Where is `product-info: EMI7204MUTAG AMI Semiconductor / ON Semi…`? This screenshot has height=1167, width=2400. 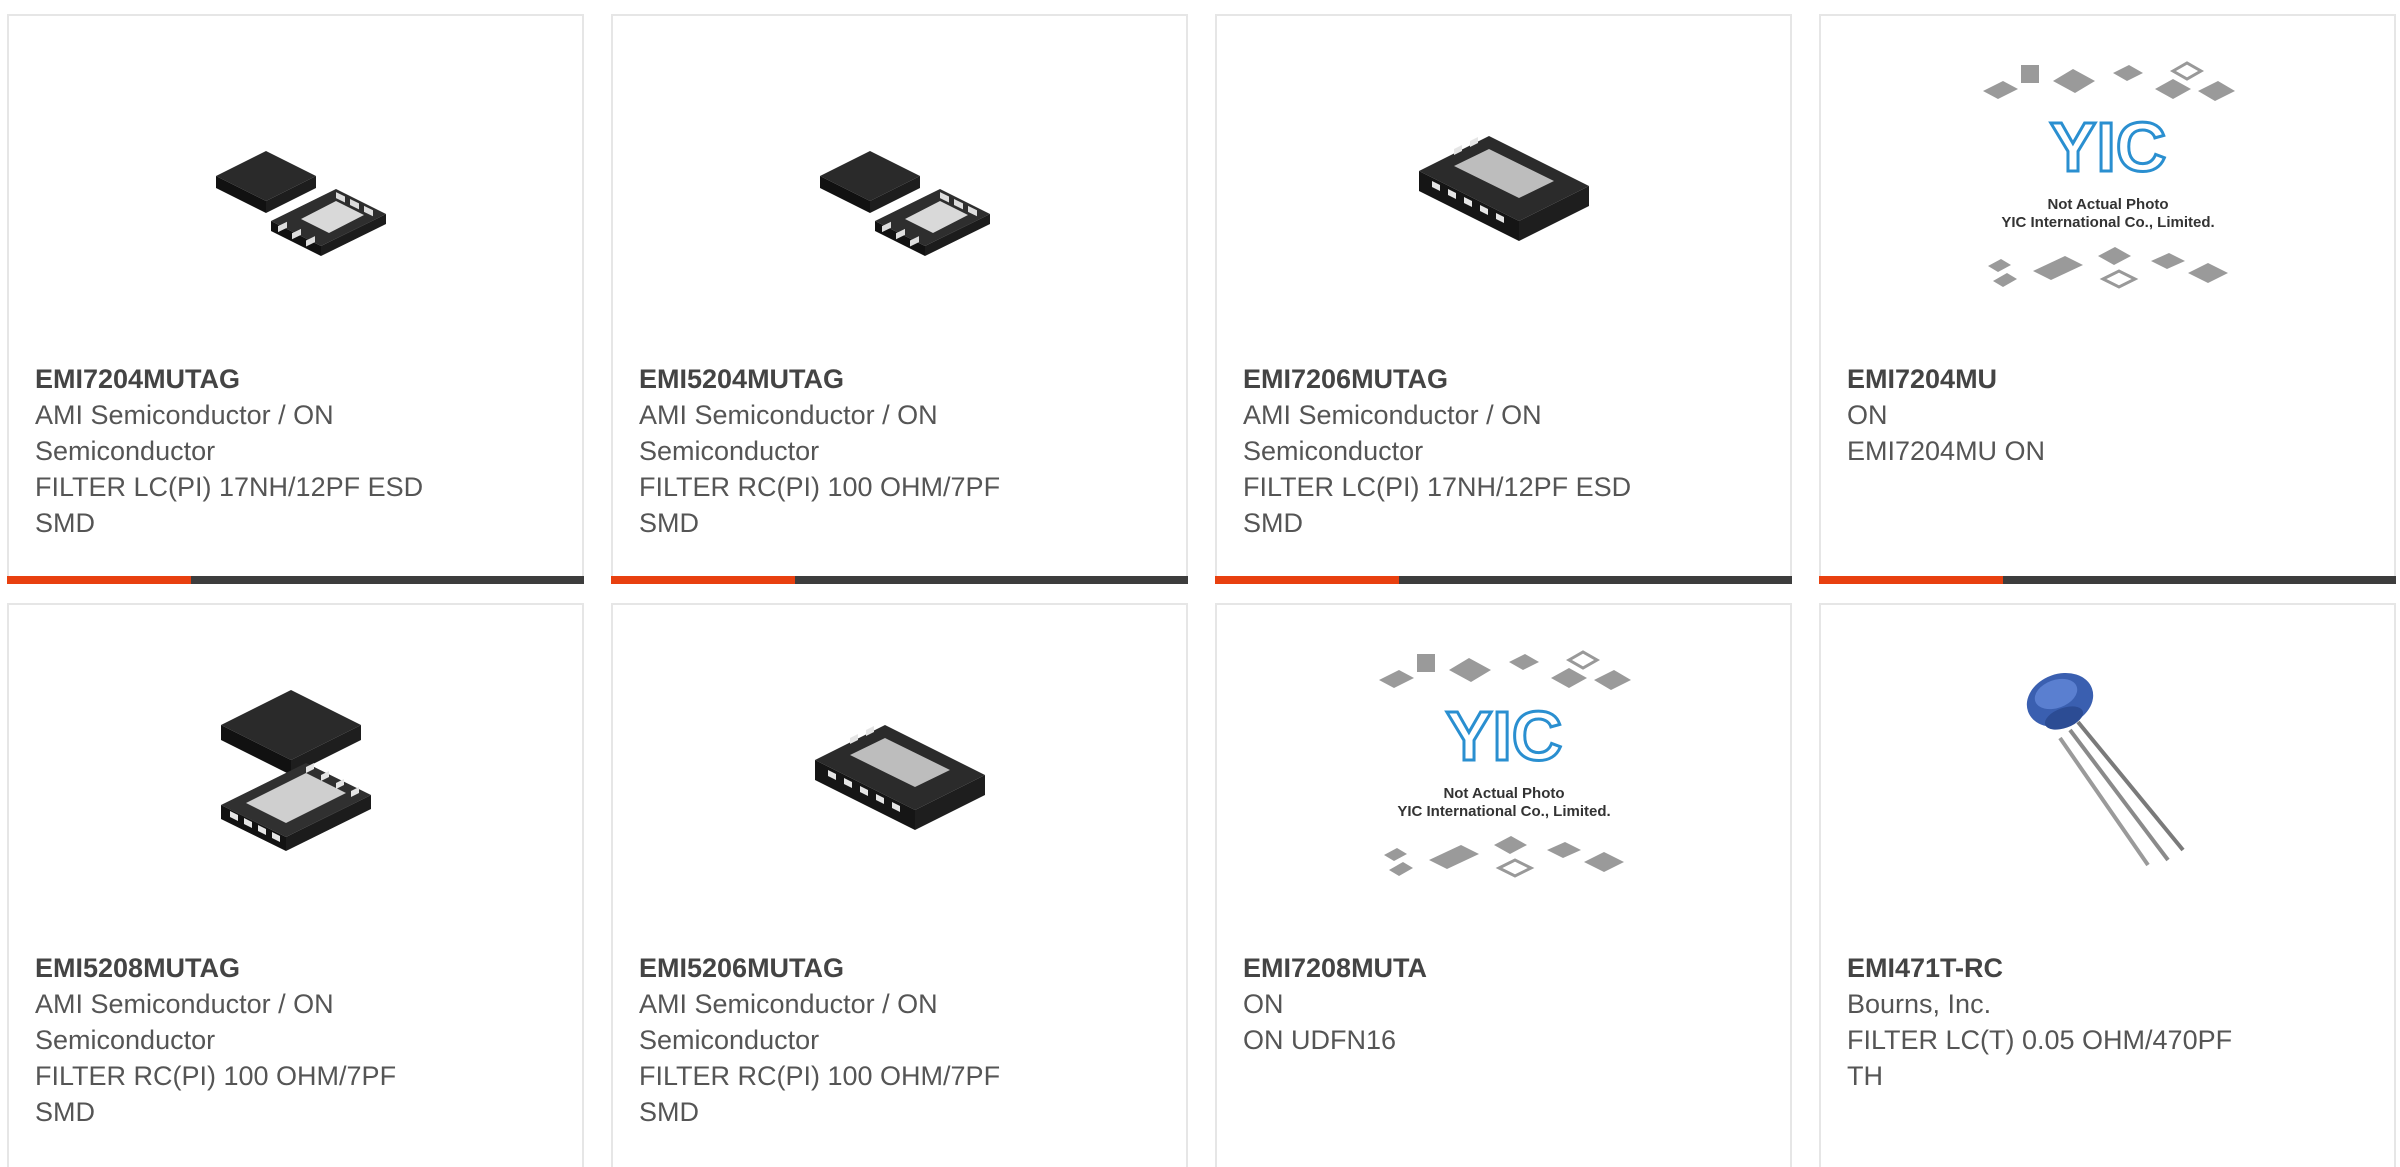 product-info: EMI7204MUTAG AMI Semiconductor / ON Semi… is located at coordinates (245, 451).